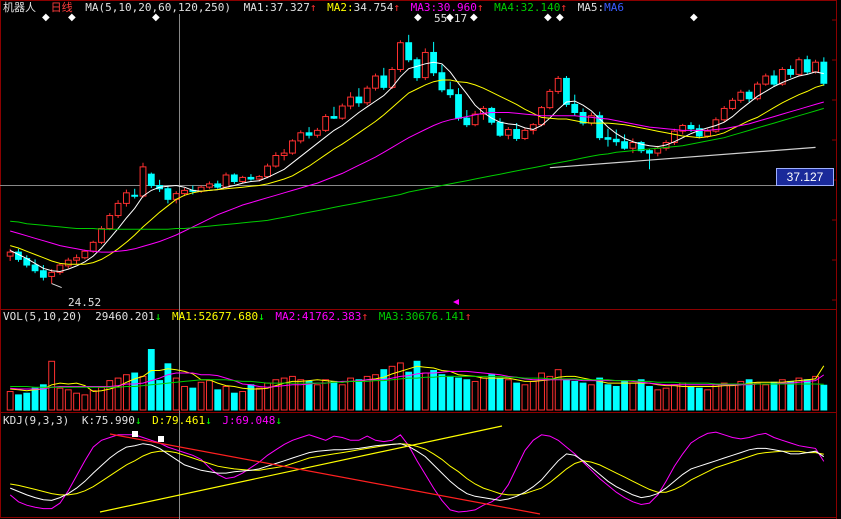 The image size is (841, 519). Describe the element at coordinates (682, 157) in the screenshot. I see `support-trendline` at that location.